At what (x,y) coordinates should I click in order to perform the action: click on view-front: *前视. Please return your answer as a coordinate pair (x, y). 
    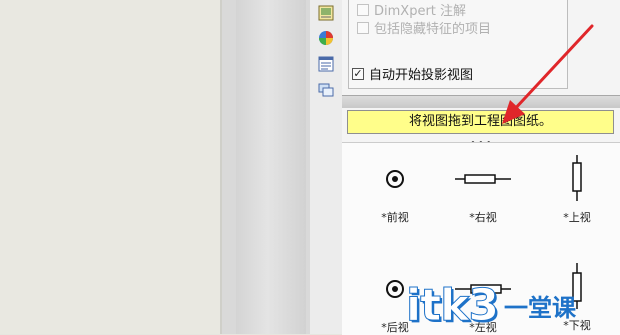
    Looking at the image, I should click on (395, 193).